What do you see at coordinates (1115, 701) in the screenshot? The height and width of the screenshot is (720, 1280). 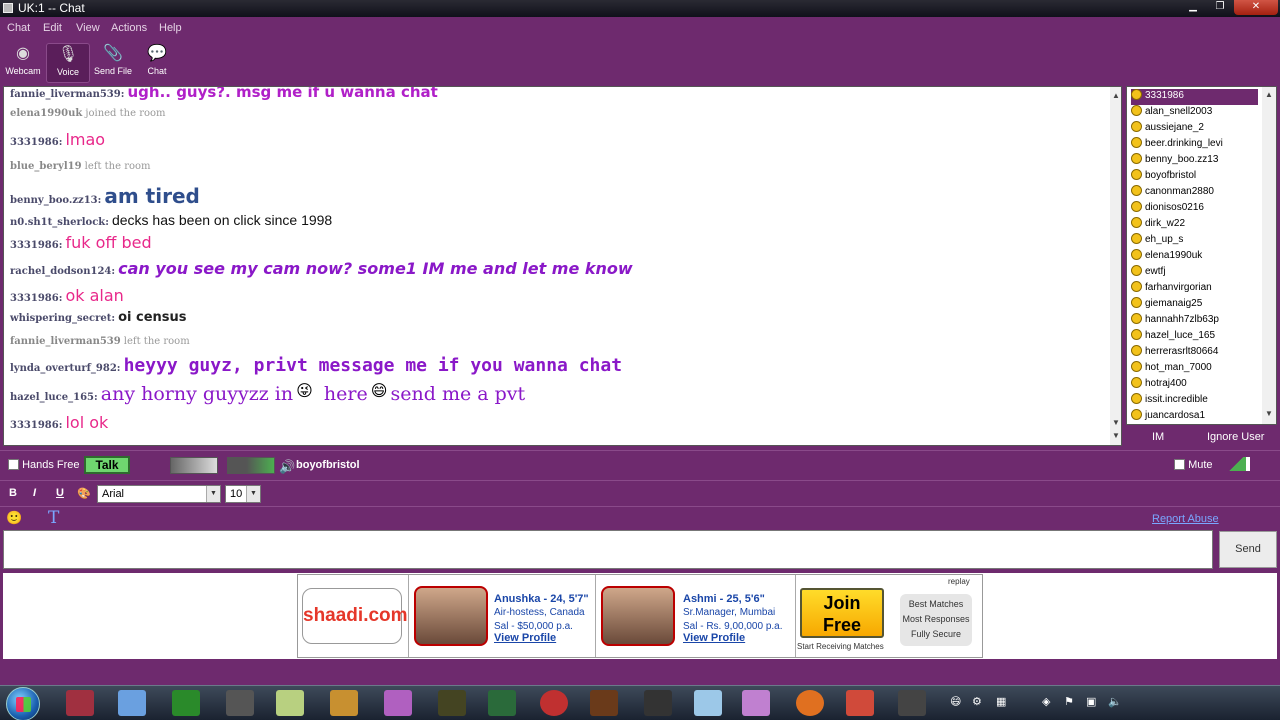 I see `volume-icon: 🔈` at bounding box center [1115, 701].